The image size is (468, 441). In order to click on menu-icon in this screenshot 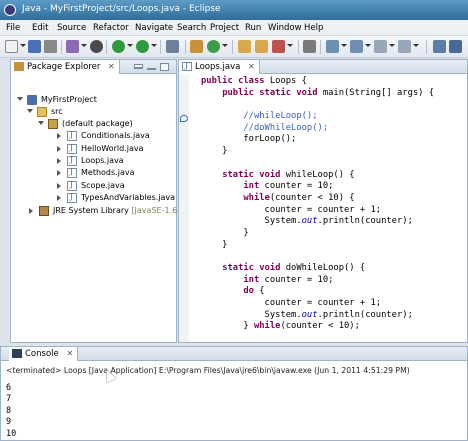, I will do `click(138, 66)`.